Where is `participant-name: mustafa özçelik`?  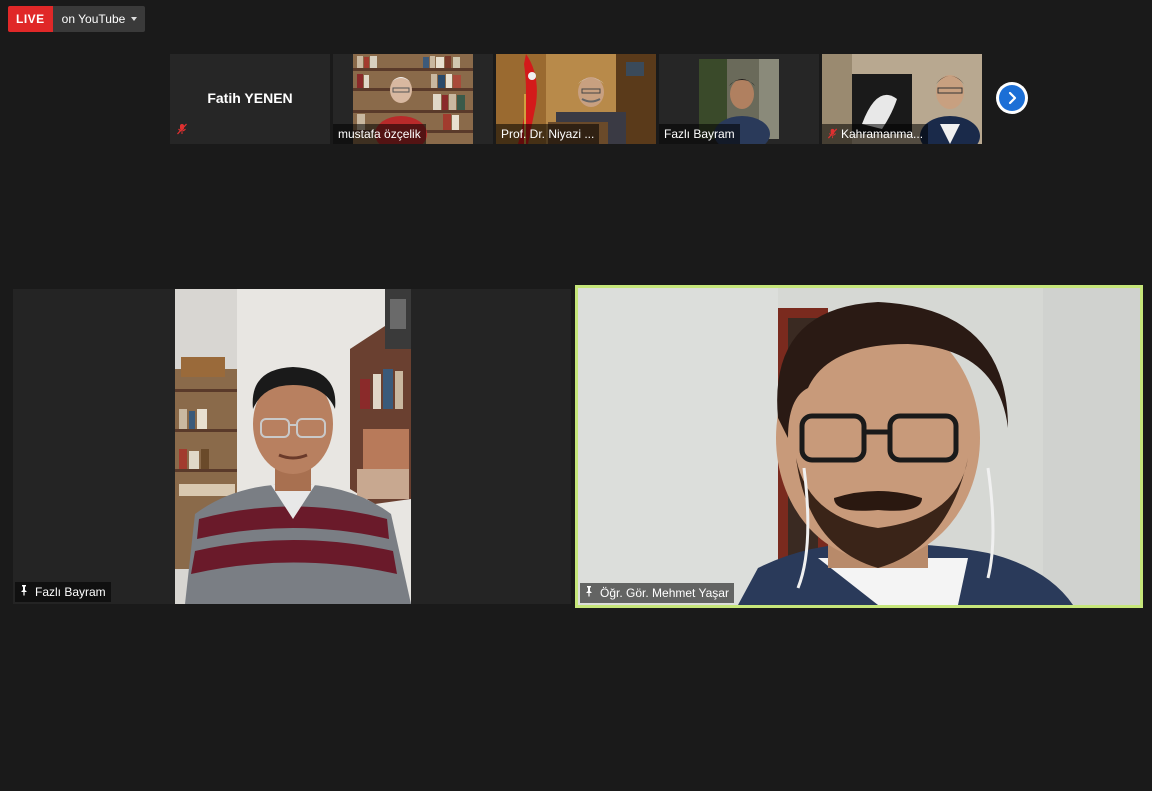 participant-name: mustafa özçelik is located at coordinates (379, 134).